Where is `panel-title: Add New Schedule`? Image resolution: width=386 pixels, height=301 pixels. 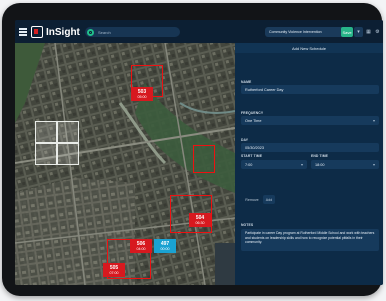
panel-title: Add New Schedule is located at coordinates (309, 48).